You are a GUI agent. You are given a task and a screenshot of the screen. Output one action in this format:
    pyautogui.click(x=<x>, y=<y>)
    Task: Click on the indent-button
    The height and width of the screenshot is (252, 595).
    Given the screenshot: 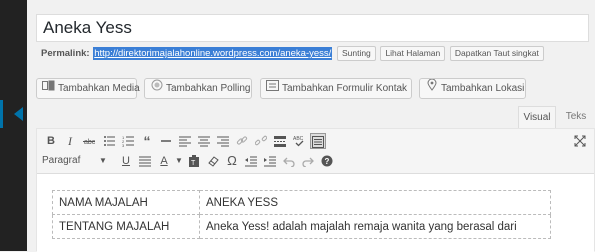 What is the action you would take?
    pyautogui.click(x=270, y=161)
    